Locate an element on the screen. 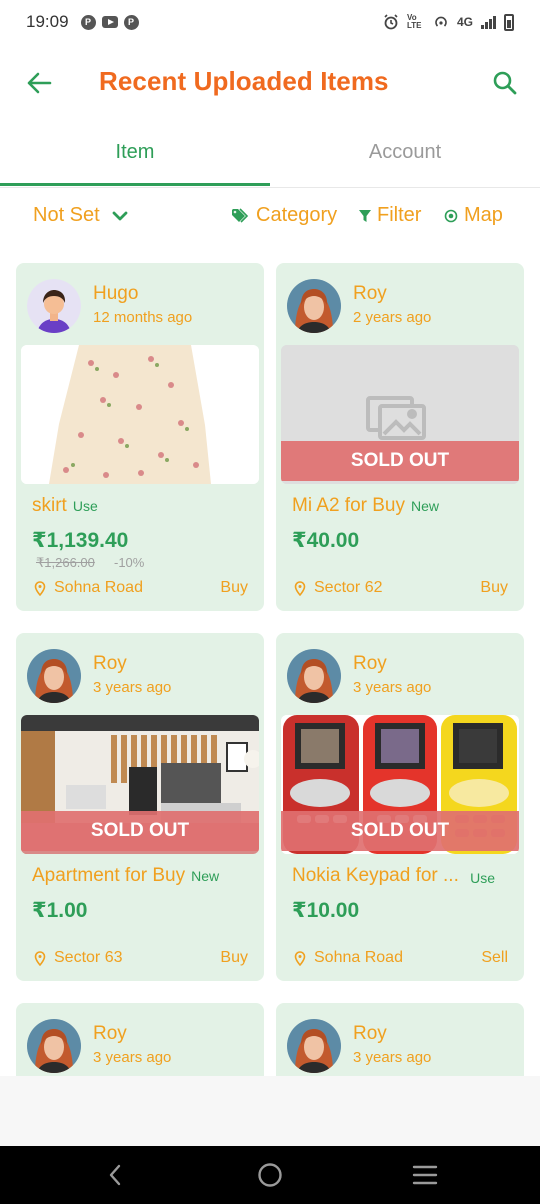 The image size is (540, 1204). filter-row: Not Set Category Filter Map is located at coordinates (270, 218).